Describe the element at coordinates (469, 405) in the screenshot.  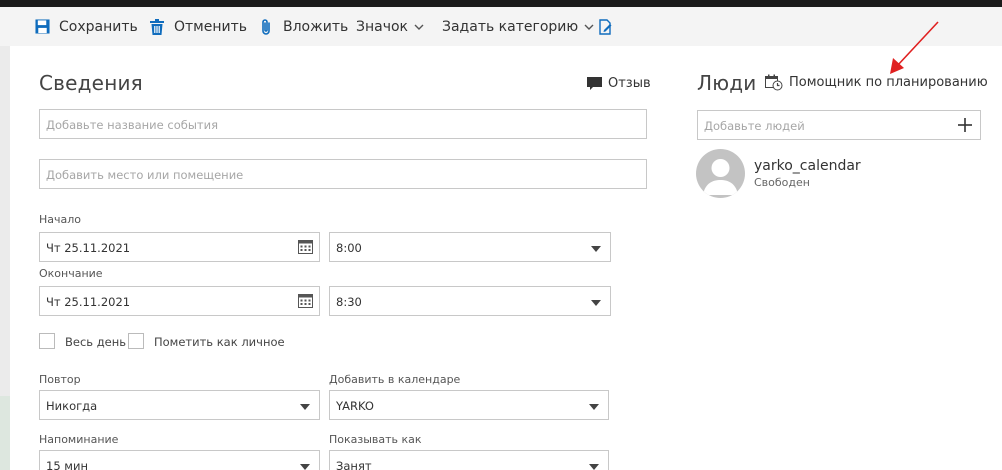
I see `calendar-select: YARKO` at that location.